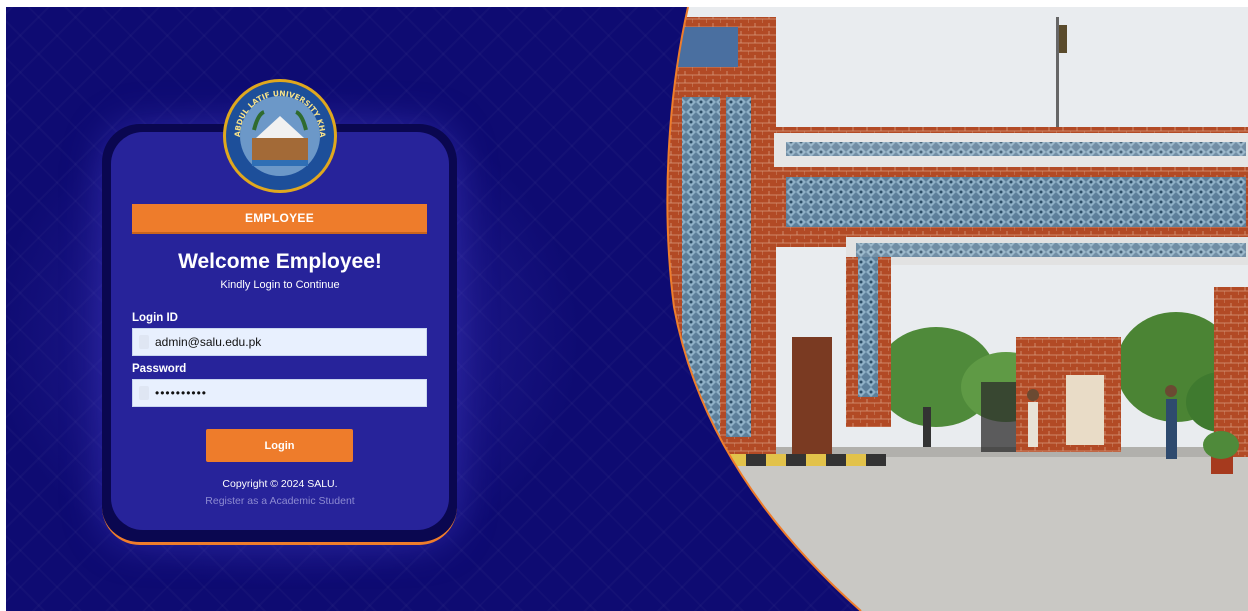  Describe the element at coordinates (280, 261) in the screenshot. I see `welcome-title: Welcome Employee!` at that location.